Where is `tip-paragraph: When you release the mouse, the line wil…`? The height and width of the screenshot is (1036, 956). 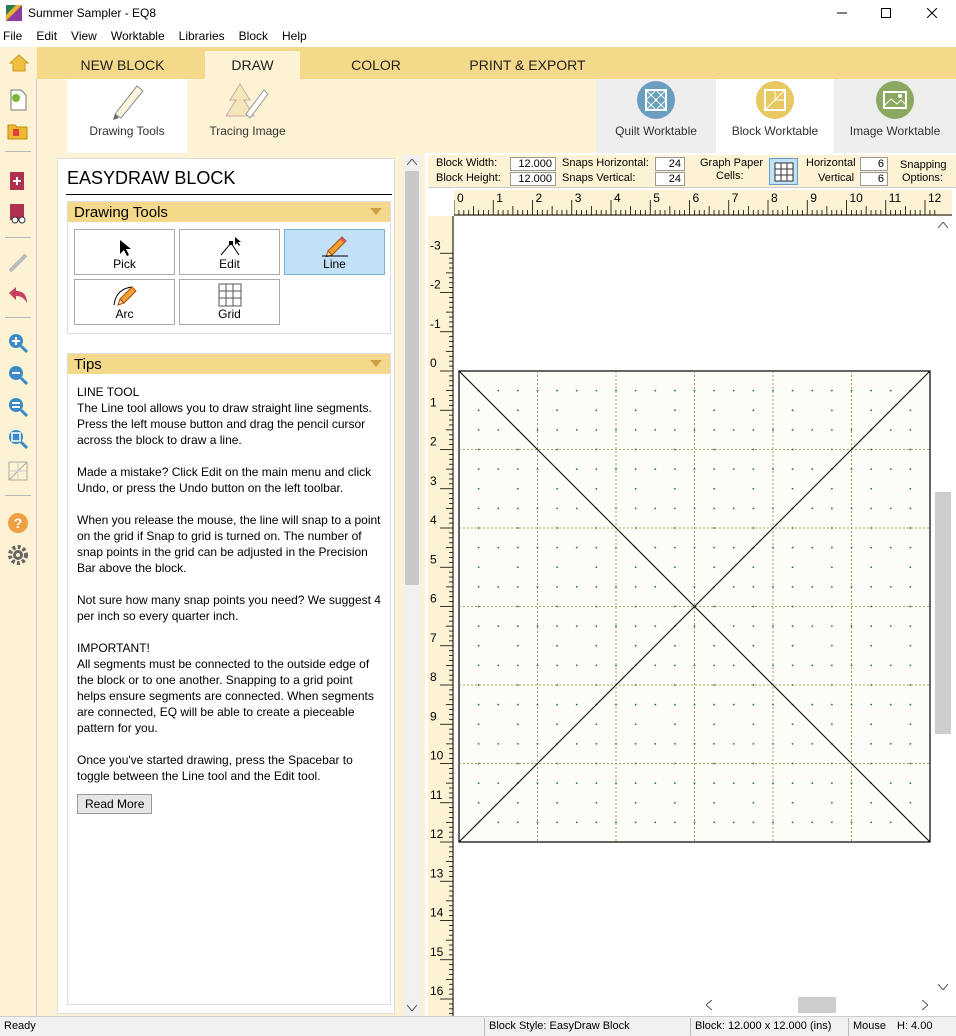 tip-paragraph: When you release the mouse, the line wil… is located at coordinates (229, 544).